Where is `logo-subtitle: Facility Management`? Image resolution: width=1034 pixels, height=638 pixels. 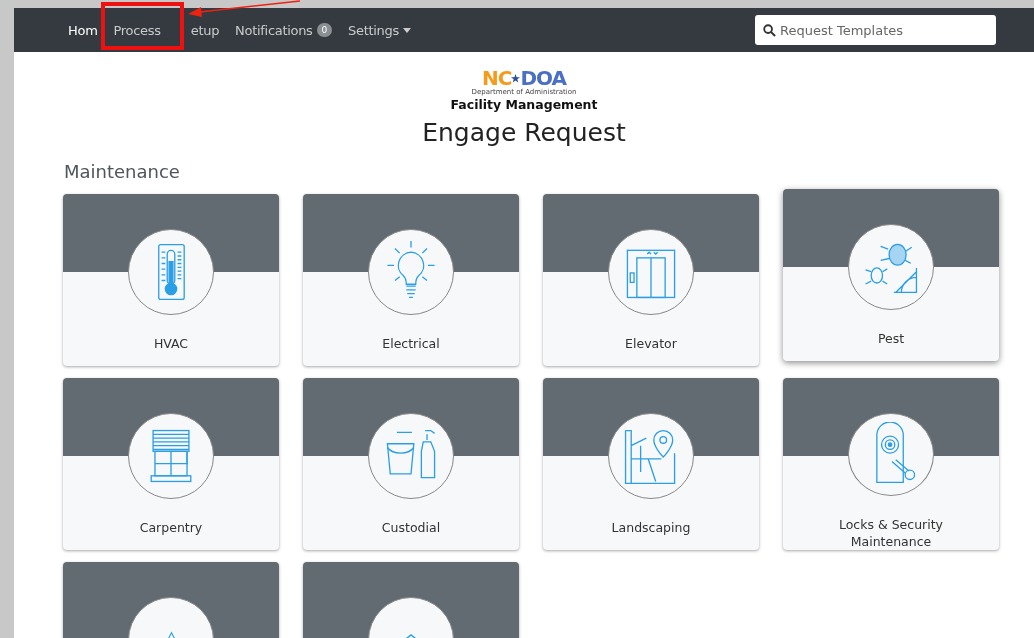 logo-subtitle: Facility Management is located at coordinates (524, 104).